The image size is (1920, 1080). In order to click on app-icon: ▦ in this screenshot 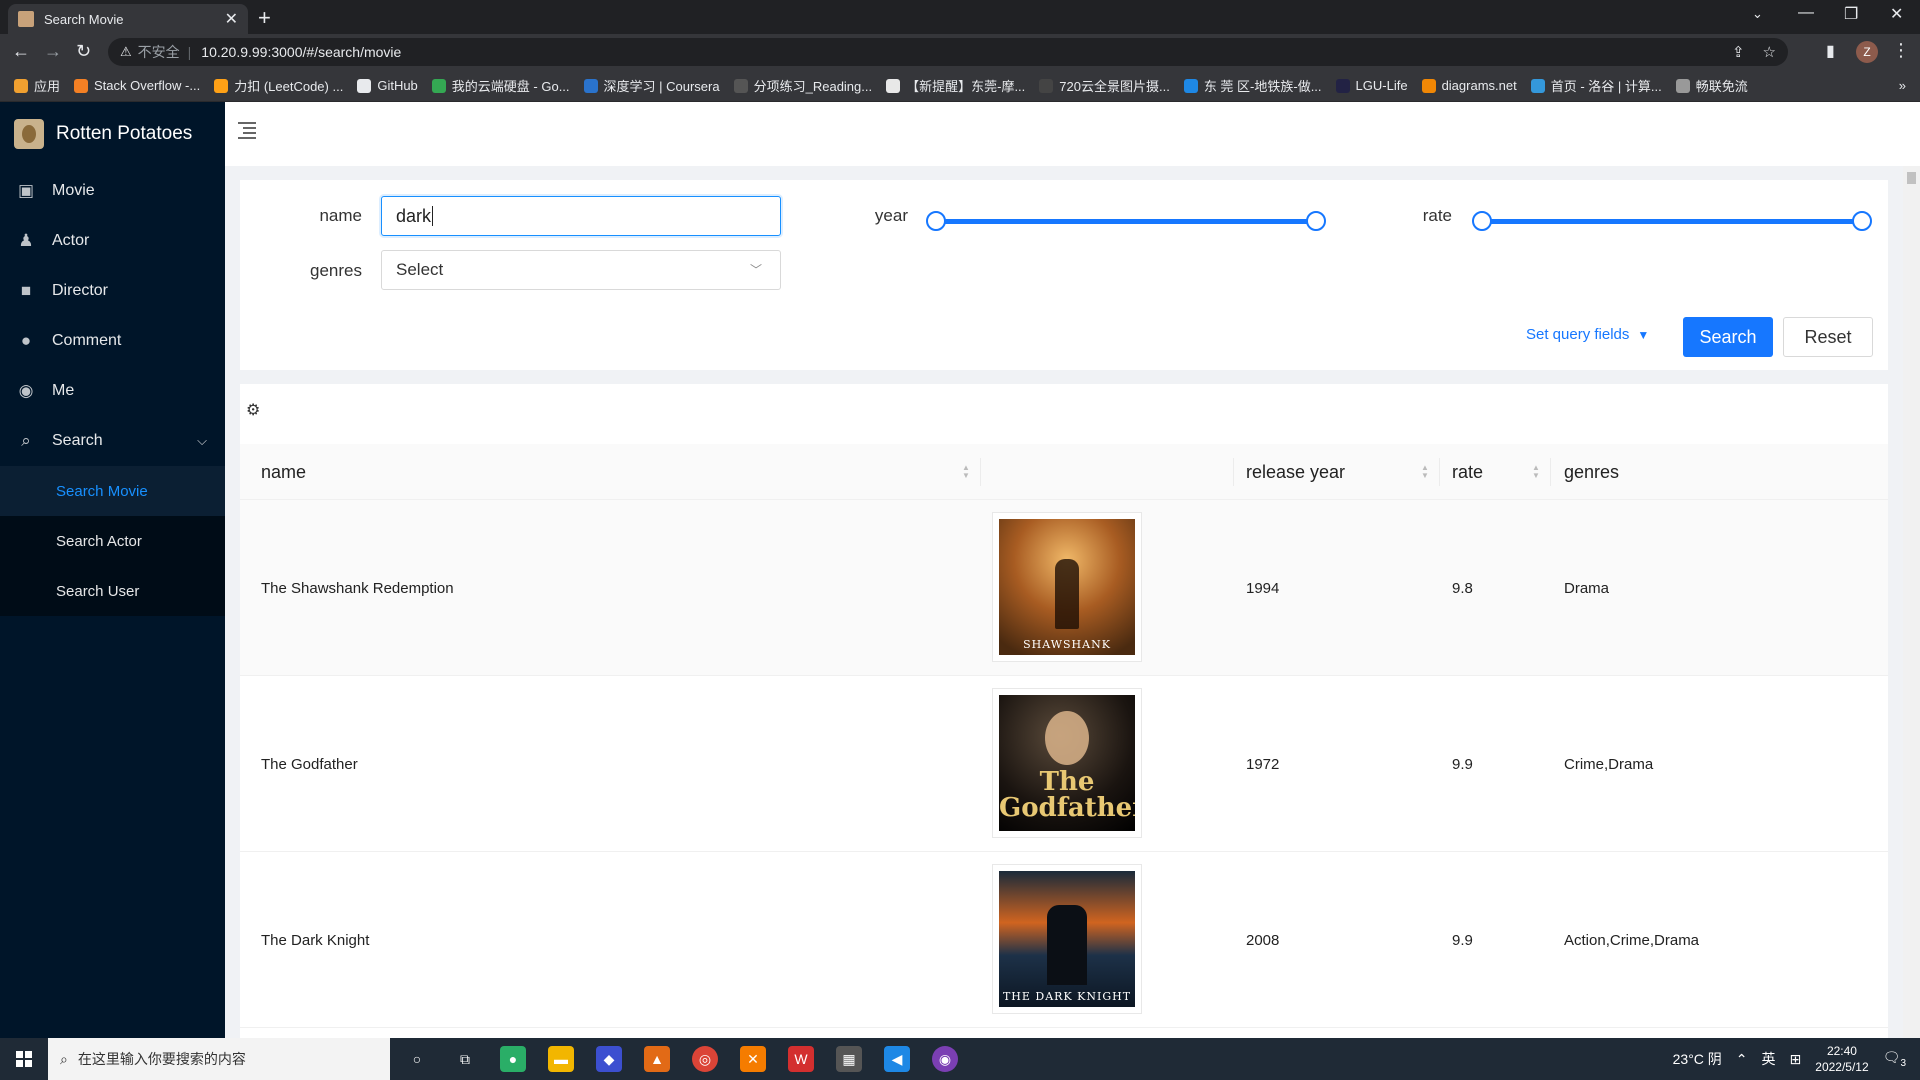, I will do `click(849, 1059)`.